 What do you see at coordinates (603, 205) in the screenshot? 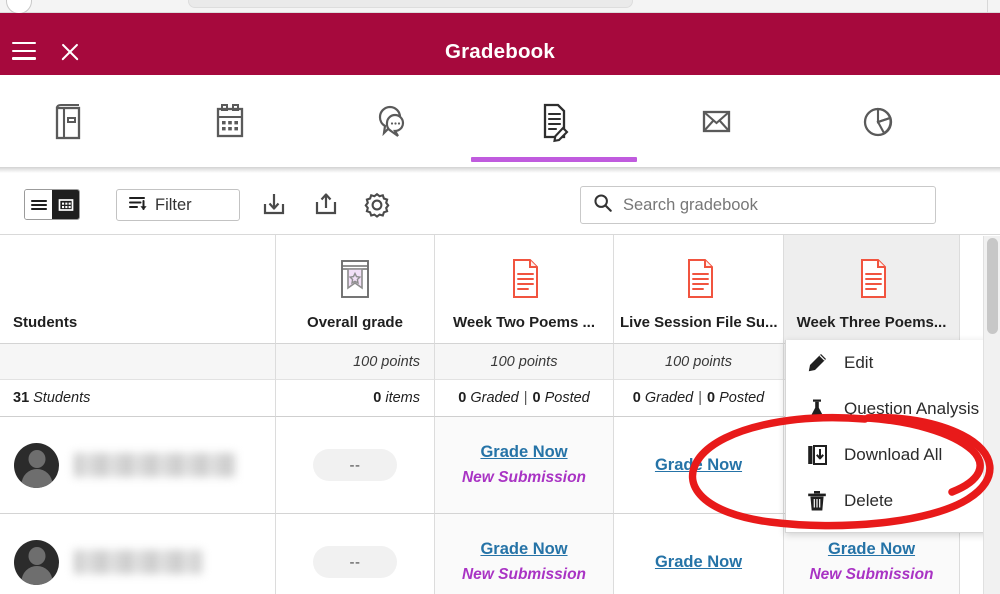
I see `search-icon` at bounding box center [603, 205].